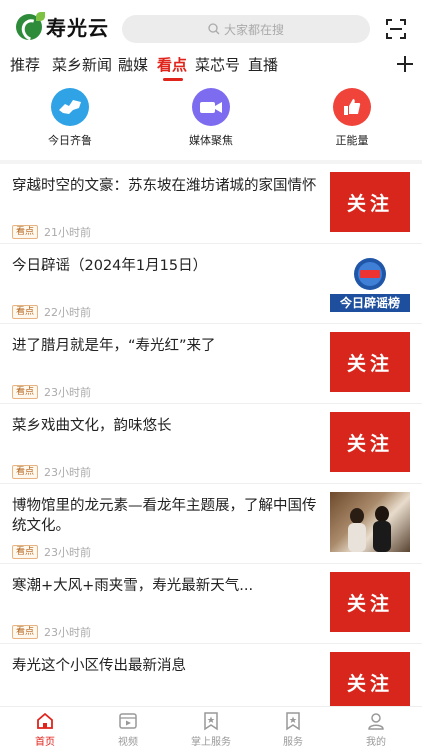 This screenshot has width=422, height=750. What do you see at coordinates (211, 675) in the screenshot?
I see `feed-item: 寿光这个小区传出最新消息 关注` at bounding box center [211, 675].